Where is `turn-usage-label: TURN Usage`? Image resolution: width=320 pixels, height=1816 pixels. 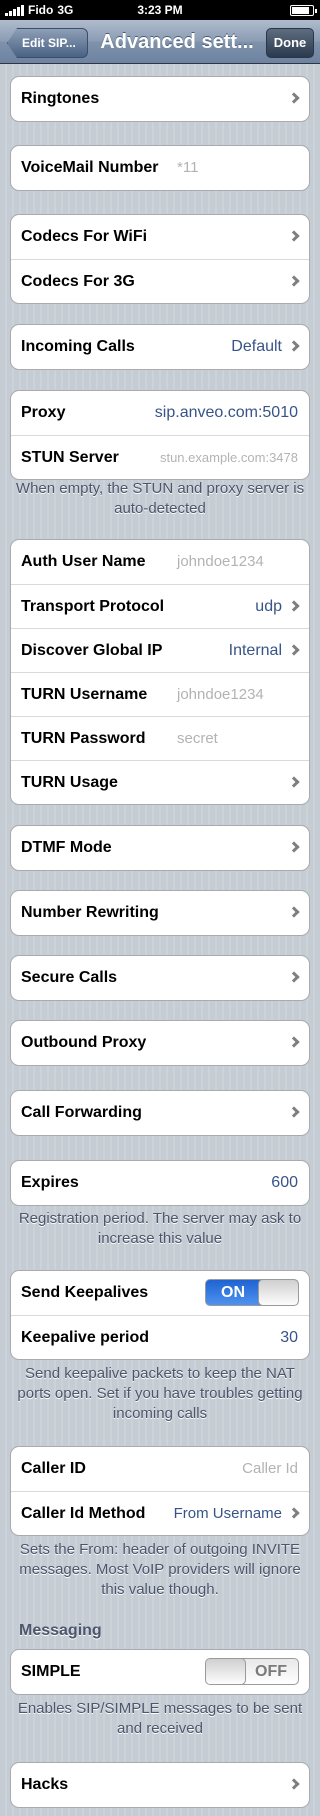 turn-usage-label: TURN Usage is located at coordinates (69, 782).